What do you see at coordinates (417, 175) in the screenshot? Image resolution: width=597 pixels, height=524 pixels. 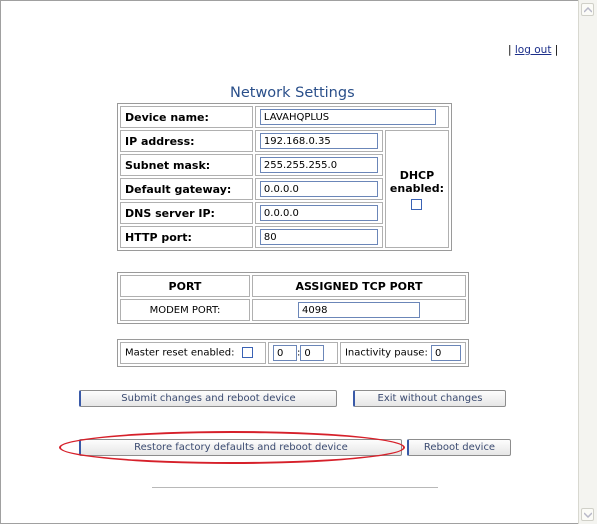 I see `dhcp-label: DHCP` at bounding box center [417, 175].